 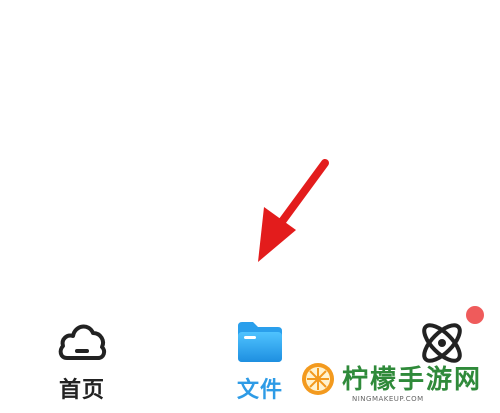 I want to click on tab-home-label: 首页, so click(x=81, y=390).